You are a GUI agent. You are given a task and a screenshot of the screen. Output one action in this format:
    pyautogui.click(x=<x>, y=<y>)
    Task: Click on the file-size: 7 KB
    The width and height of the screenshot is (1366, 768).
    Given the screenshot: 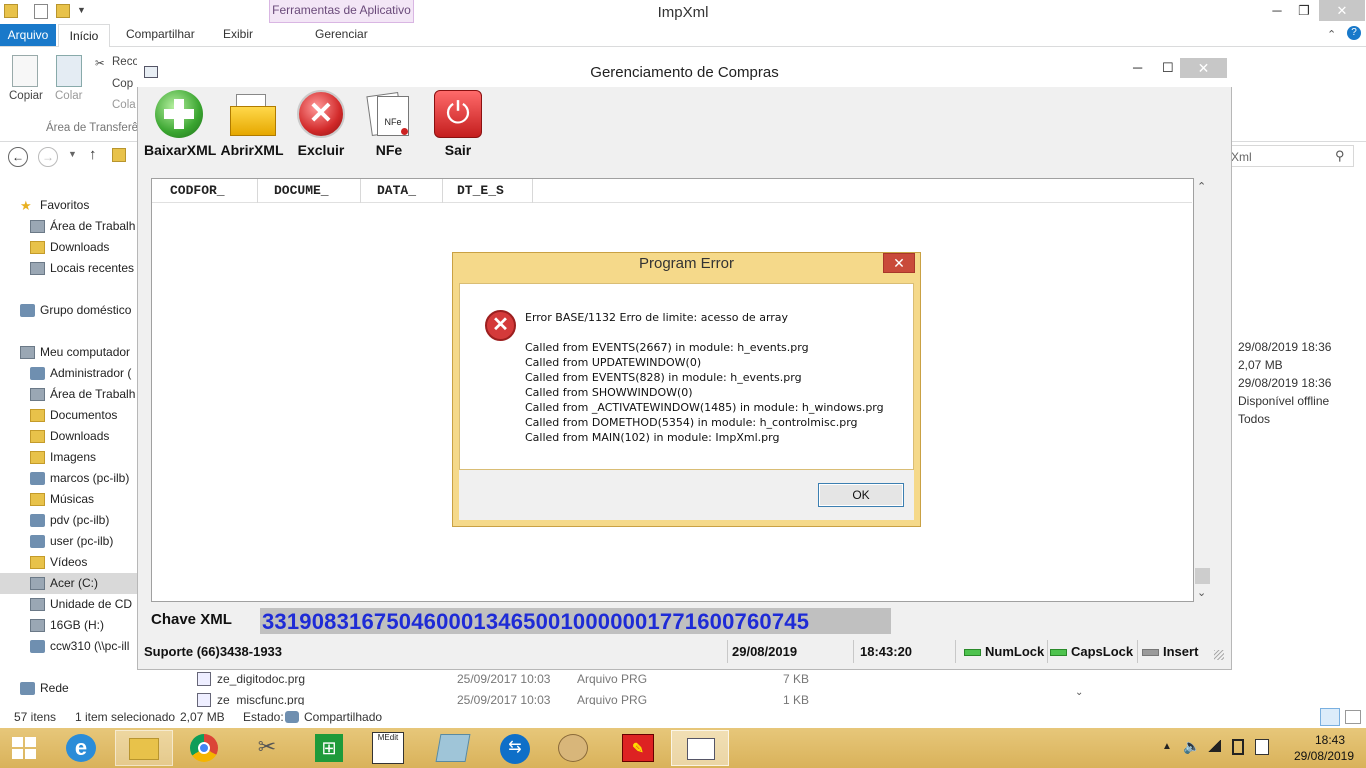 What is the action you would take?
    pyautogui.click(x=796, y=679)
    